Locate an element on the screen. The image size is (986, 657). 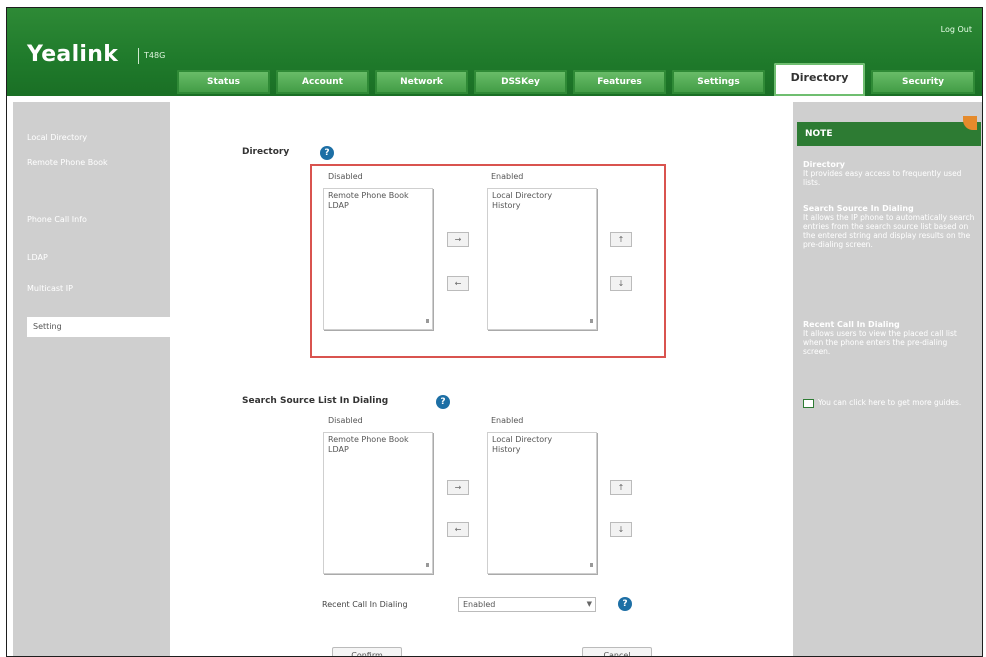
tab-dsskey: DSSKey is located at coordinates (520, 82).